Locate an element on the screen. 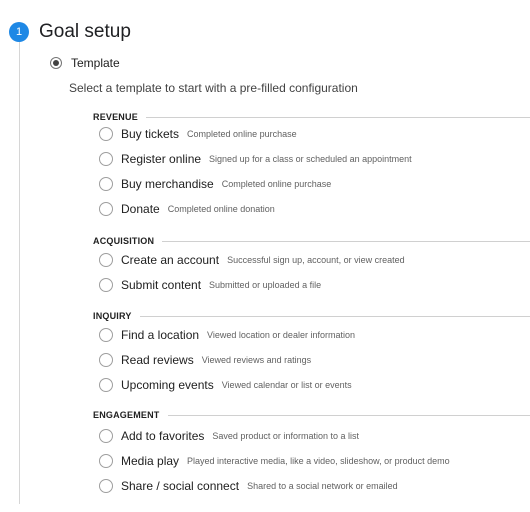  template-radio-selected-icon is located at coordinates (56, 63).